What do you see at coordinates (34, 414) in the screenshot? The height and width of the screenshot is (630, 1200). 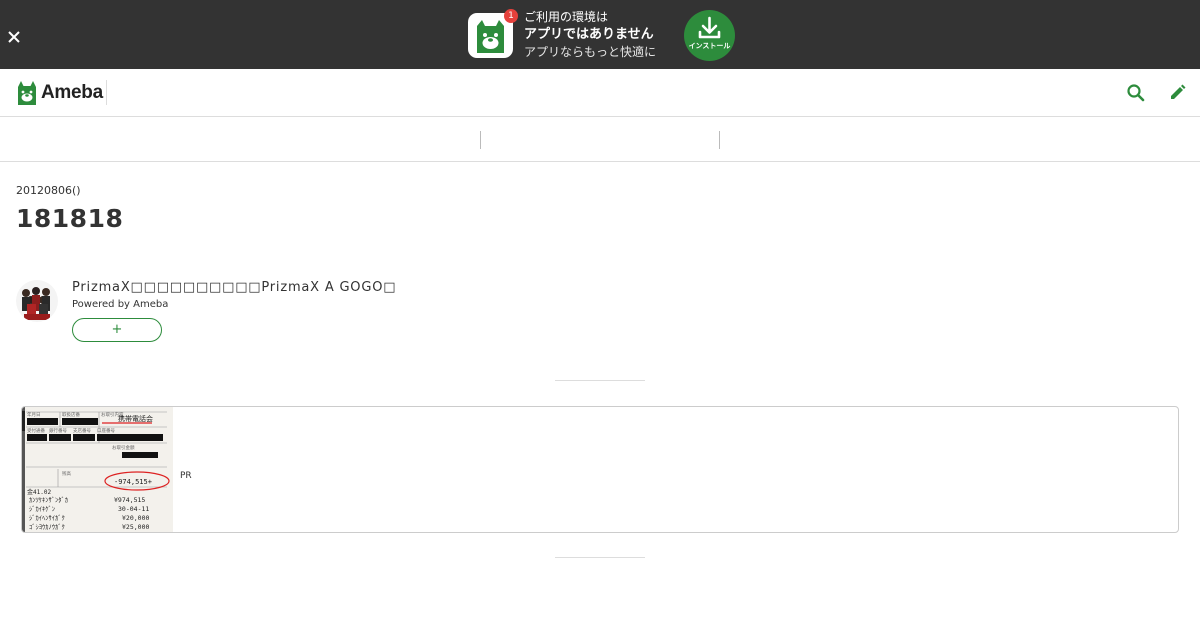 I see `statement-header: 年月日` at bounding box center [34, 414].